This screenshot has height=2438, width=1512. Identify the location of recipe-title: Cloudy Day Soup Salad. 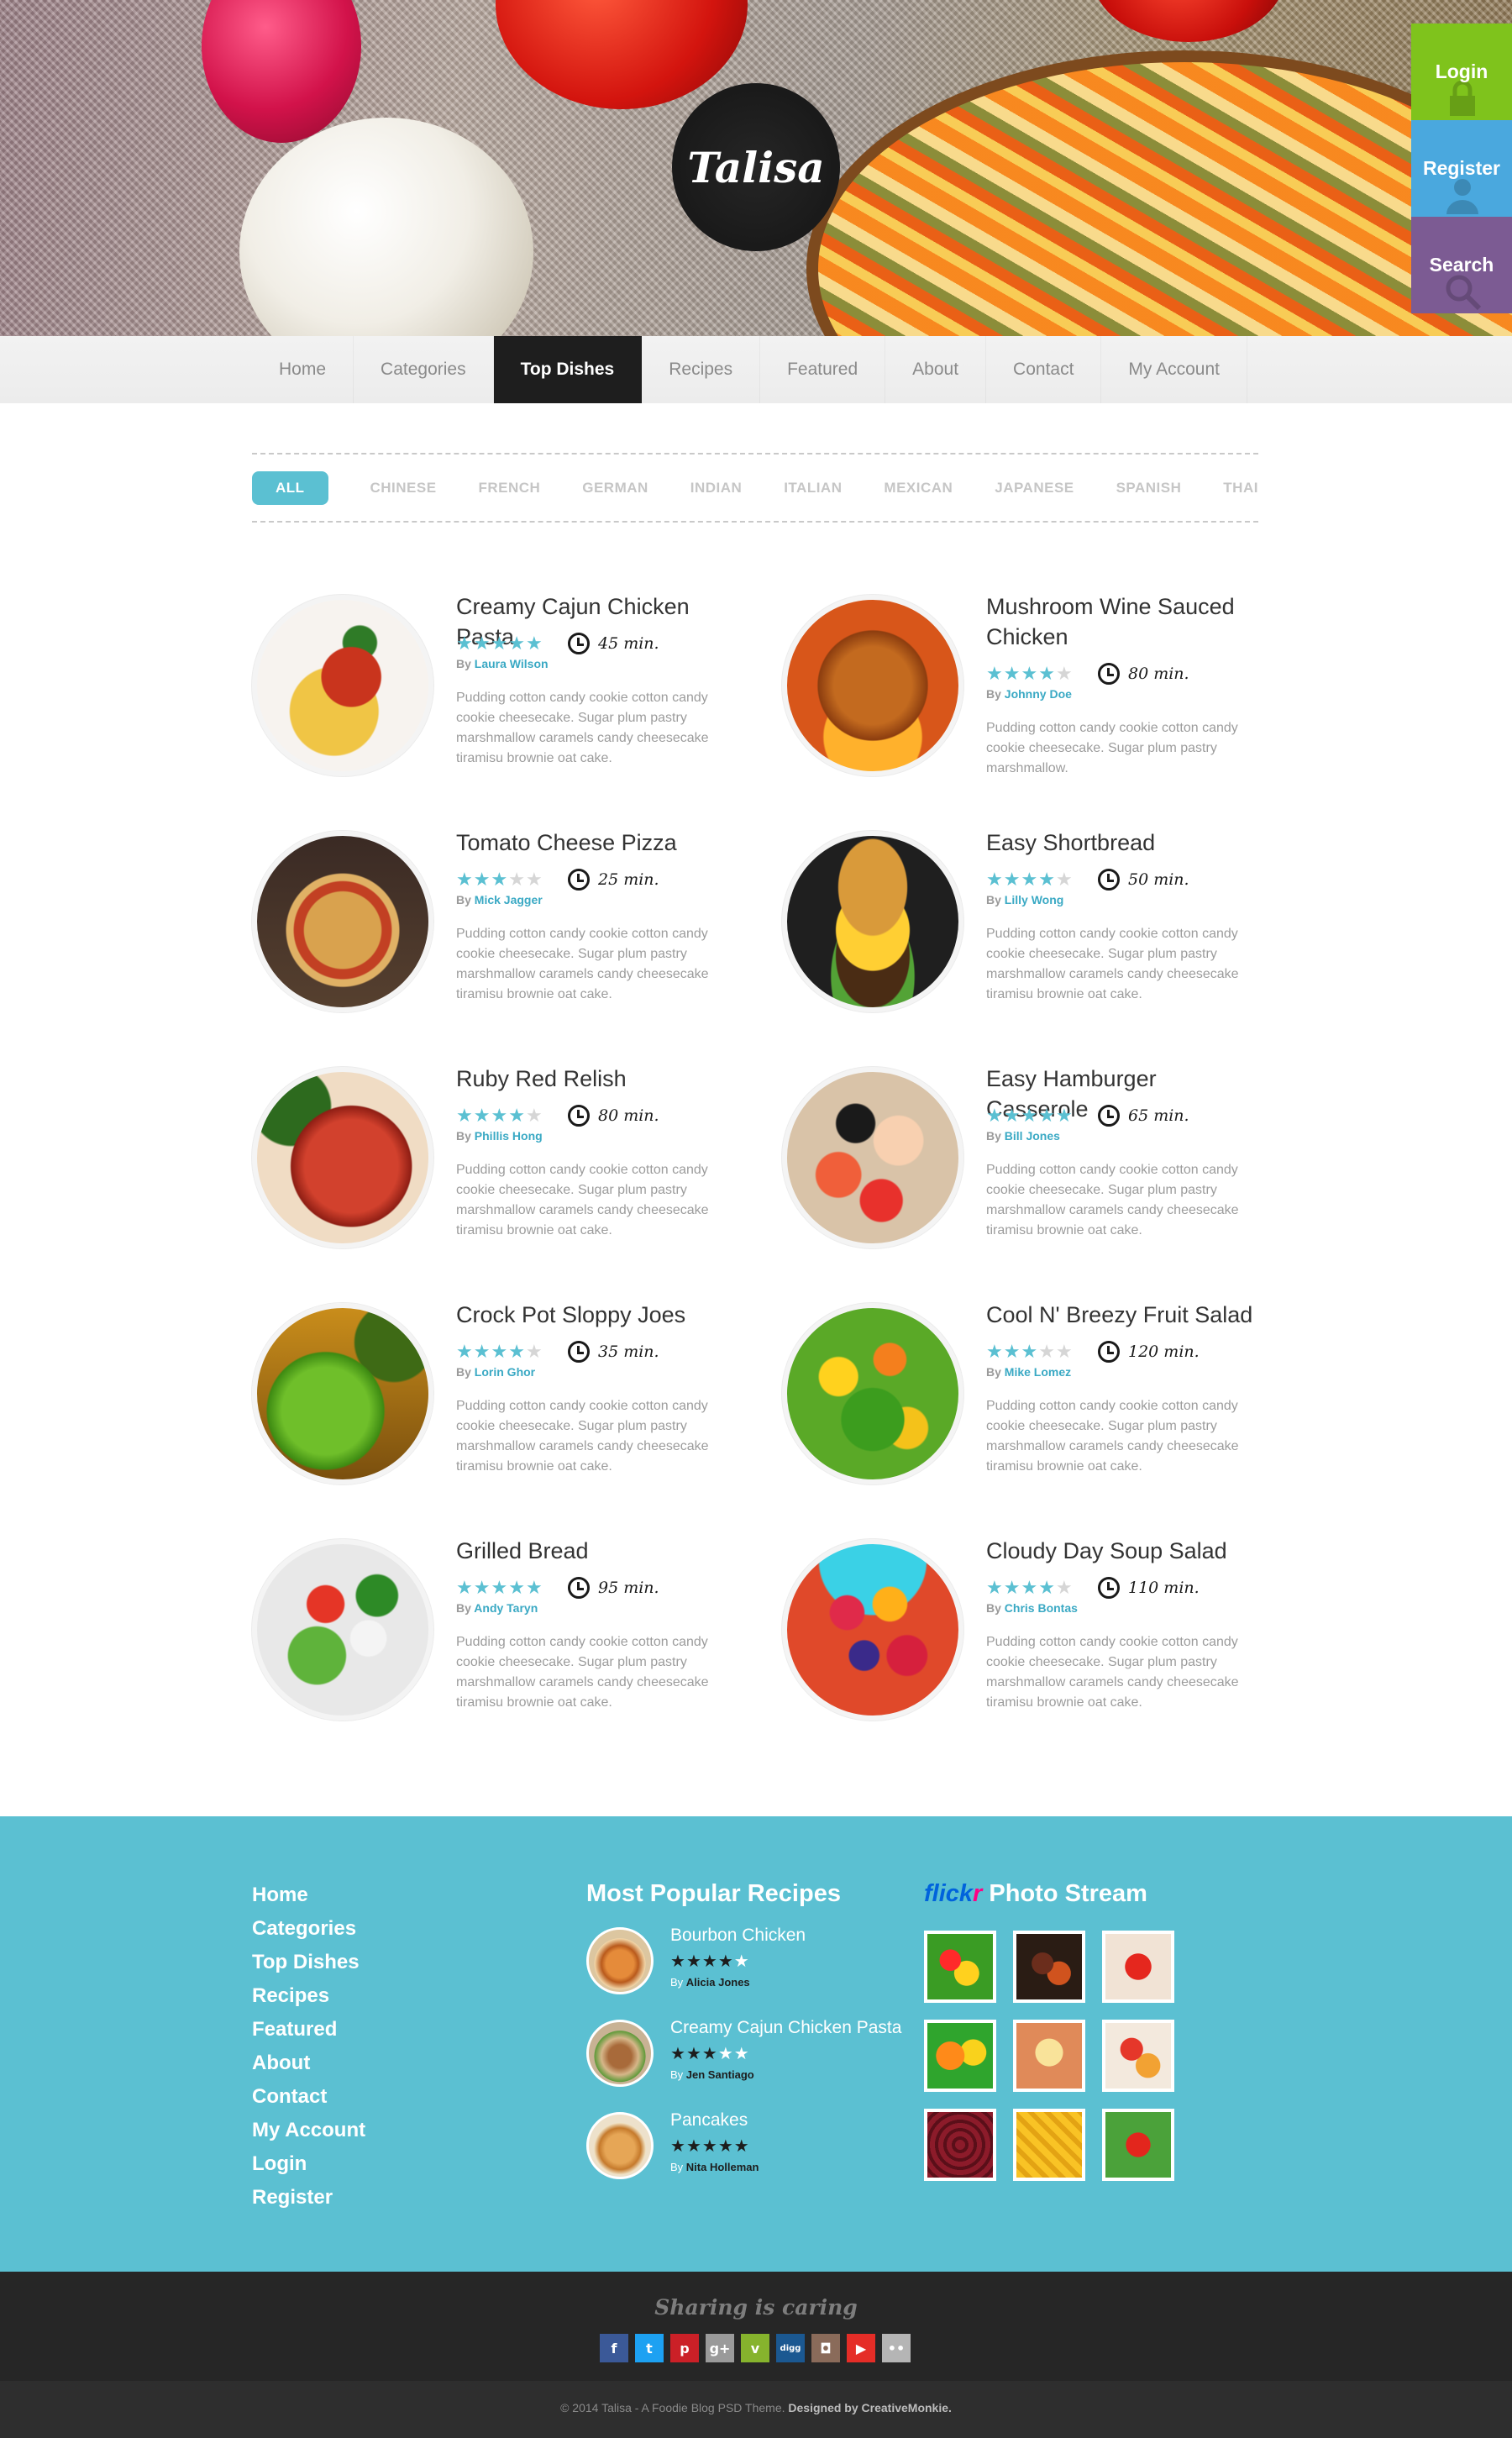
(1124, 1551).